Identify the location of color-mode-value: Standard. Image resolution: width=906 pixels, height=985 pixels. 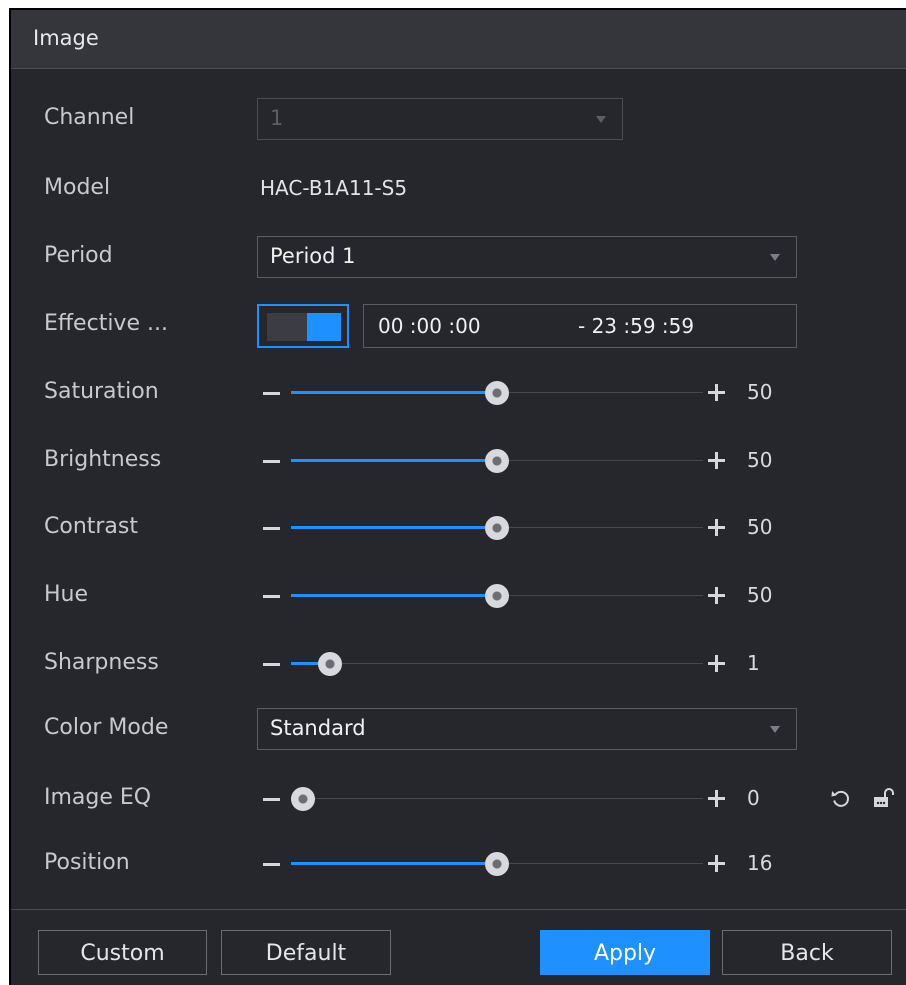
(318, 728).